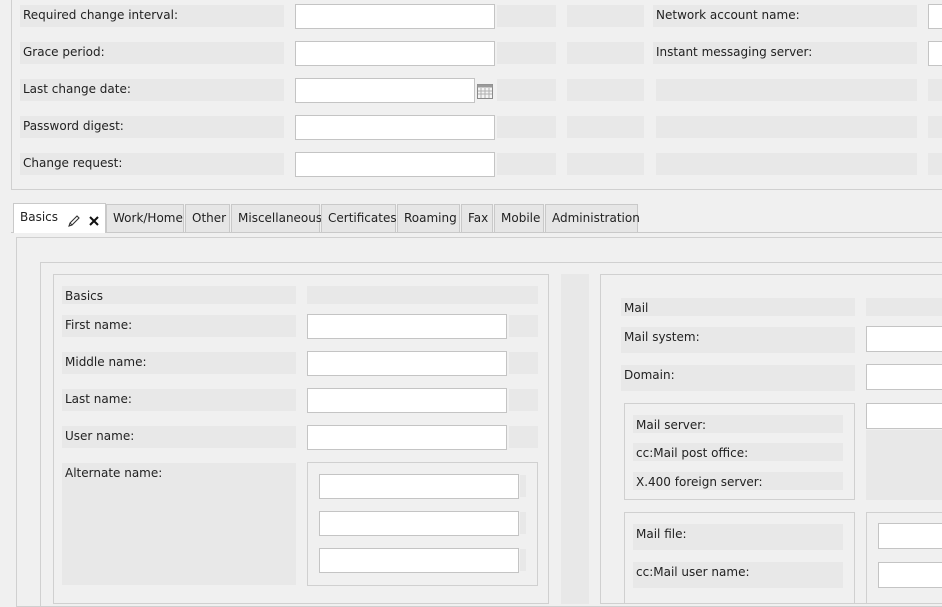 Image resolution: width=942 pixels, height=607 pixels. I want to click on mail-system-input, so click(904, 339).